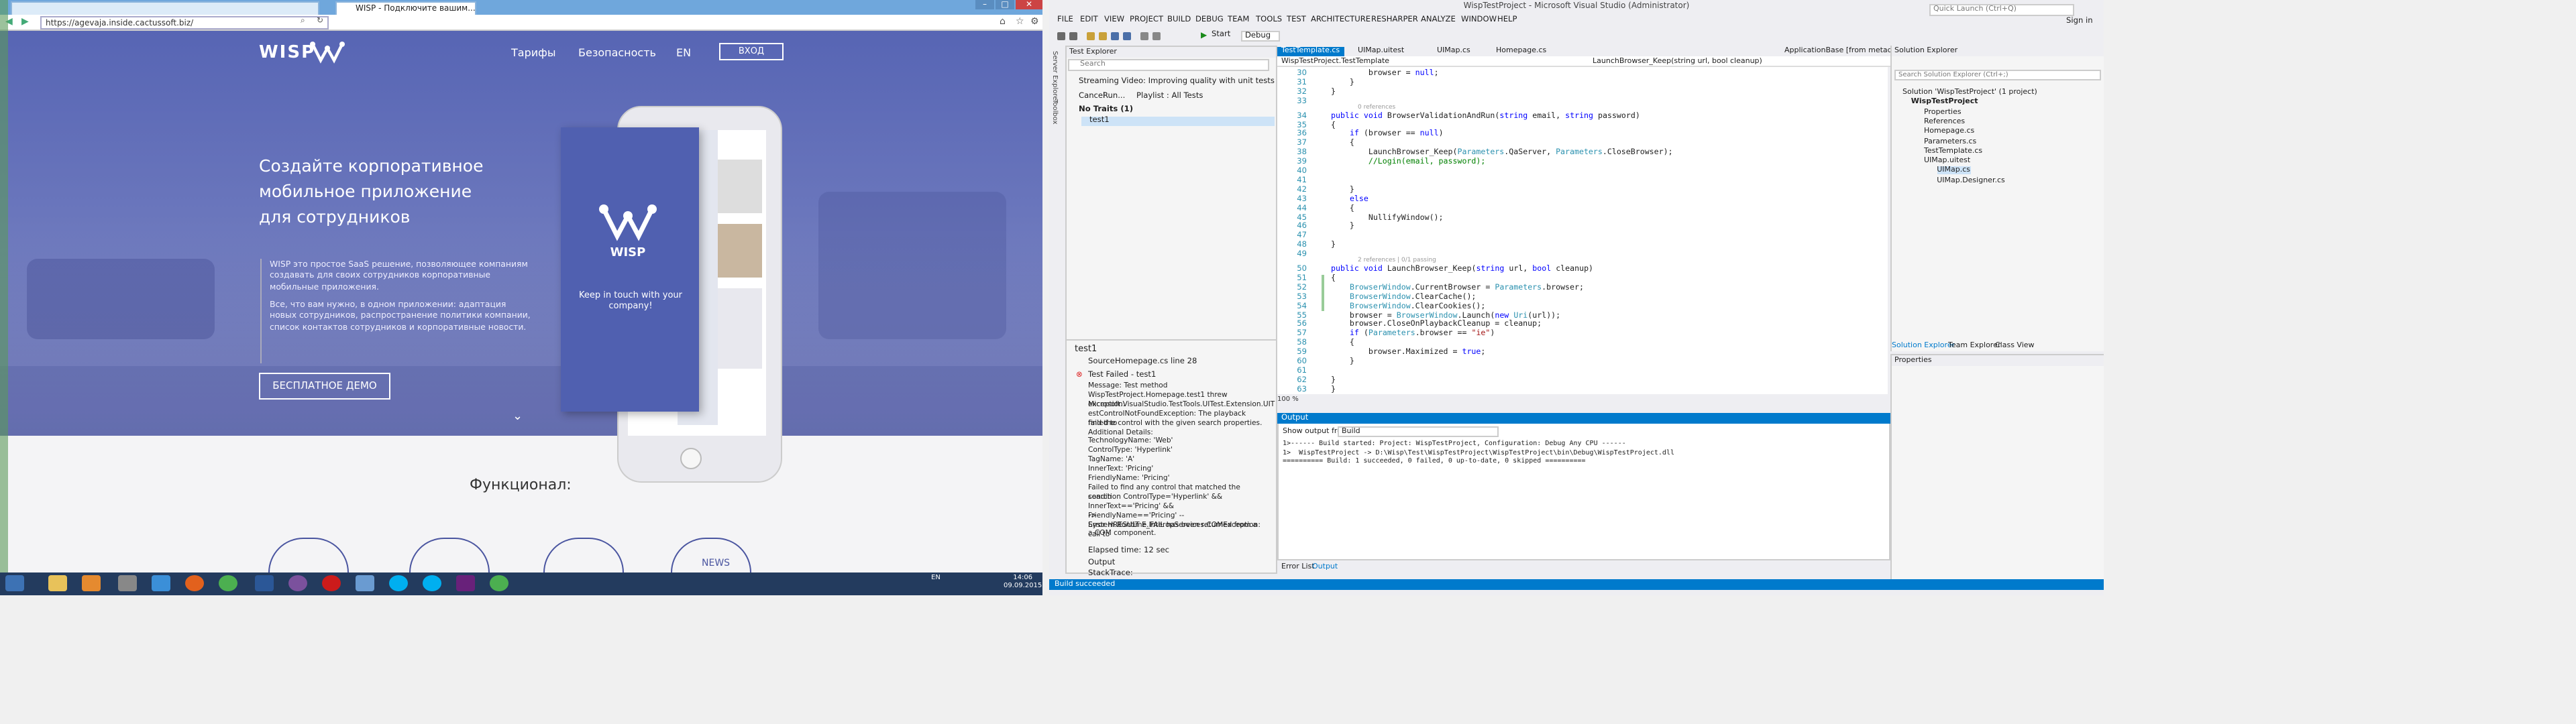 Image resolution: width=2576 pixels, height=724 pixels. What do you see at coordinates (751, 52) in the screenshot?
I see `login-button: ВХОД` at bounding box center [751, 52].